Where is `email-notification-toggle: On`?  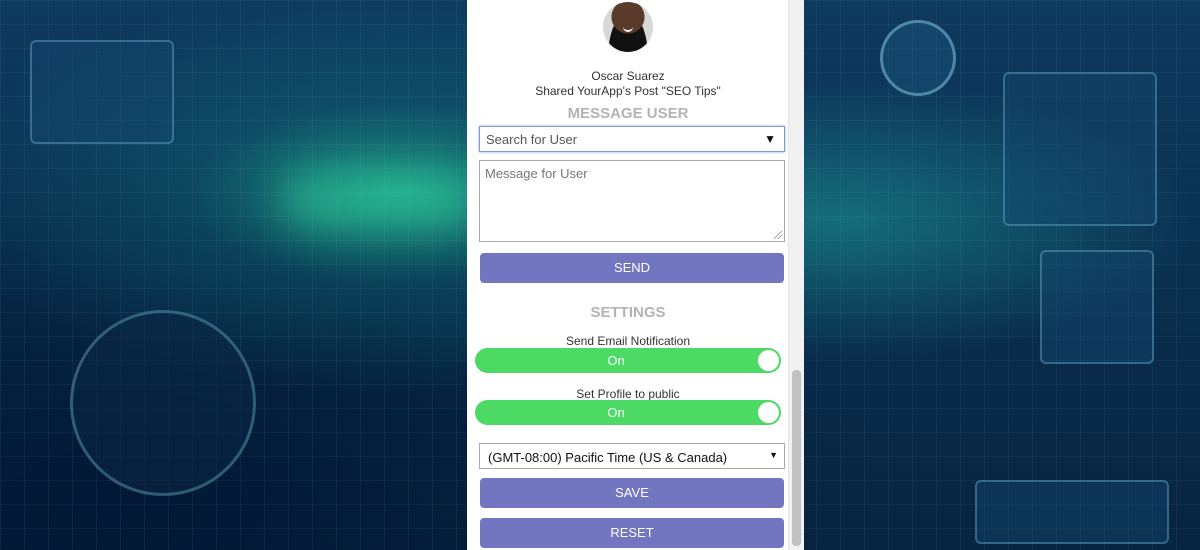
email-notification-toggle: On is located at coordinates (628, 360).